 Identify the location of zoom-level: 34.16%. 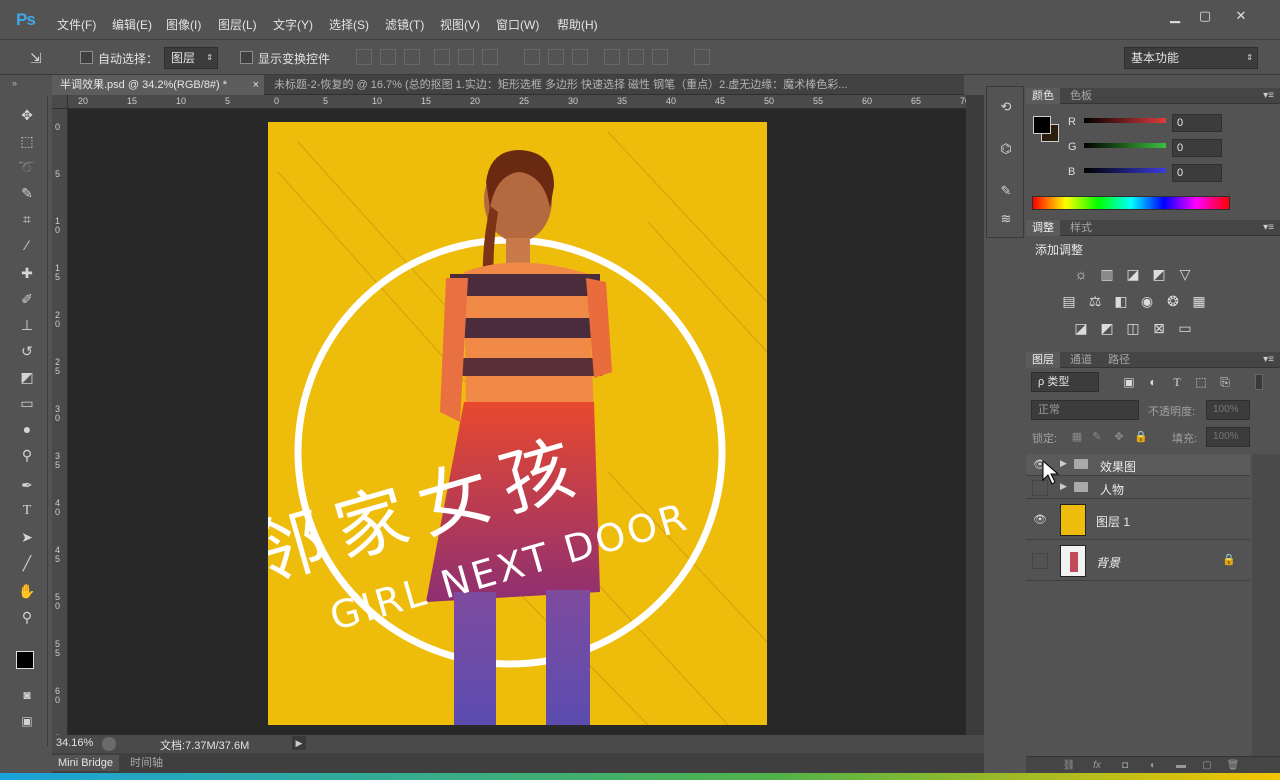
(74, 743).